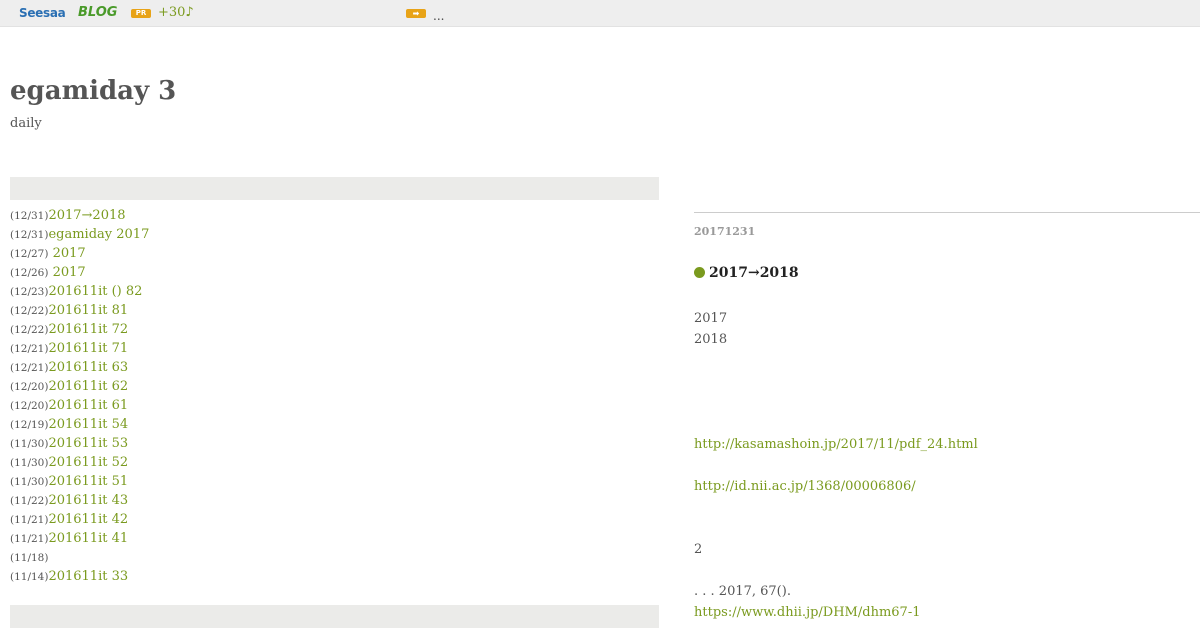 The width and height of the screenshot is (1200, 630). I want to click on entry-date: 20171231, so click(725, 231).